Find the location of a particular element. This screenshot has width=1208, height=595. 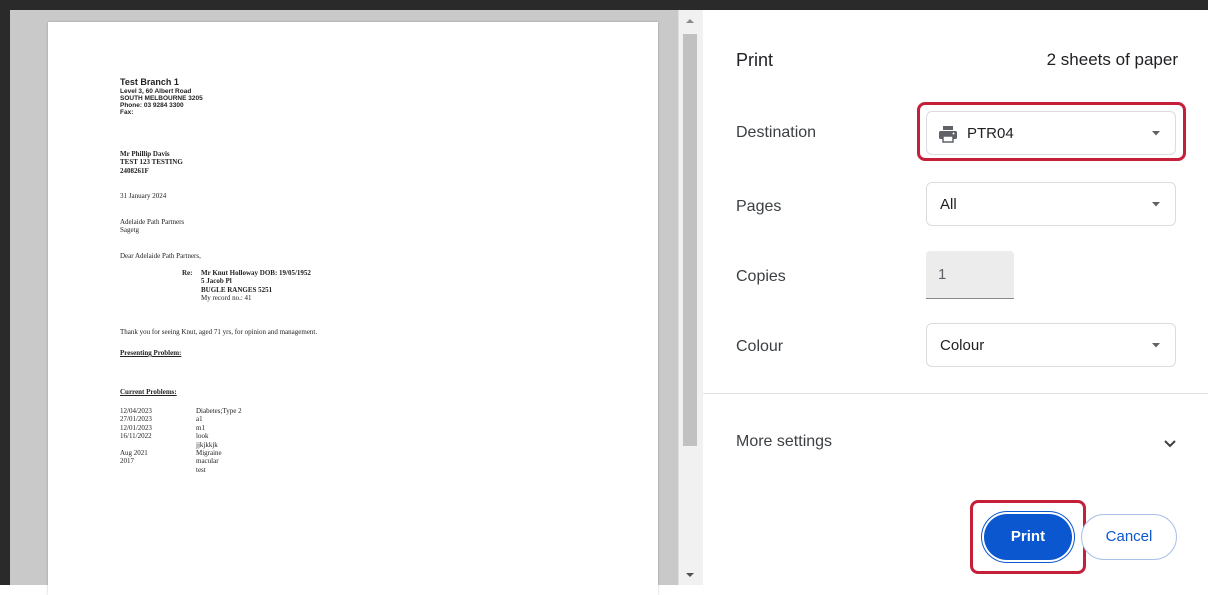

letter-date: 31 January 2024 is located at coordinates (143, 196).